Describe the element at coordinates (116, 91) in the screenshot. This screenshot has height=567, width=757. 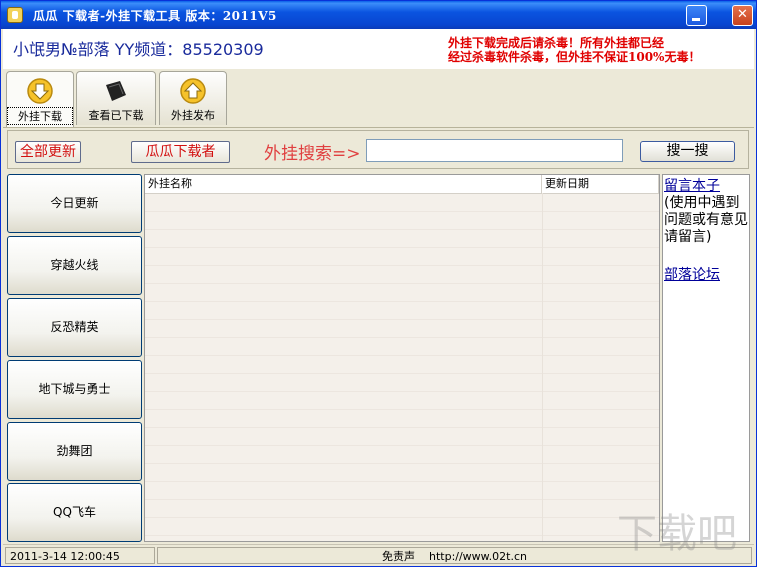
I see `folder-icon` at that location.